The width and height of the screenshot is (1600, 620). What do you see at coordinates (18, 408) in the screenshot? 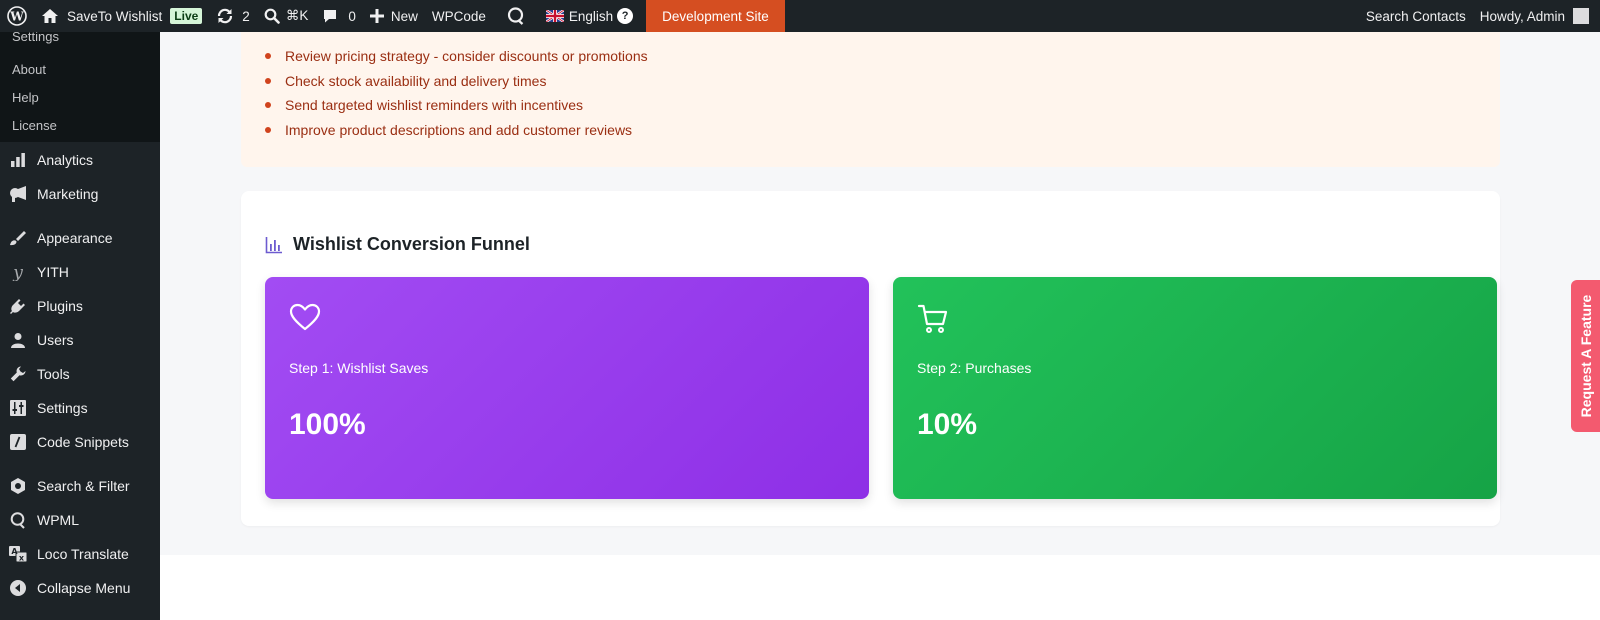
I see `sliders-icon` at bounding box center [18, 408].